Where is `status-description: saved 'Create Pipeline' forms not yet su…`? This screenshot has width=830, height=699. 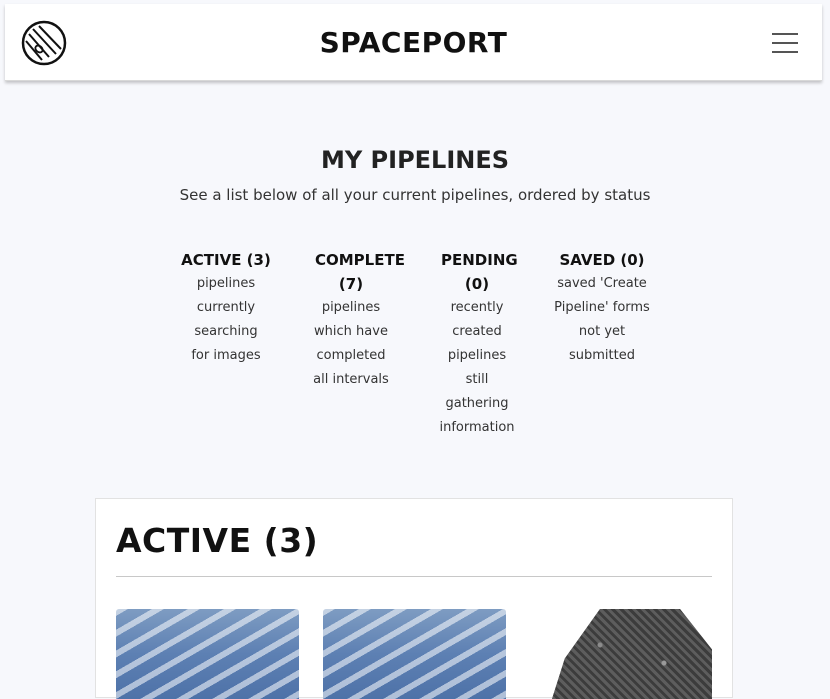 status-description: saved 'Create Pipeline' forms not yet su… is located at coordinates (602, 319).